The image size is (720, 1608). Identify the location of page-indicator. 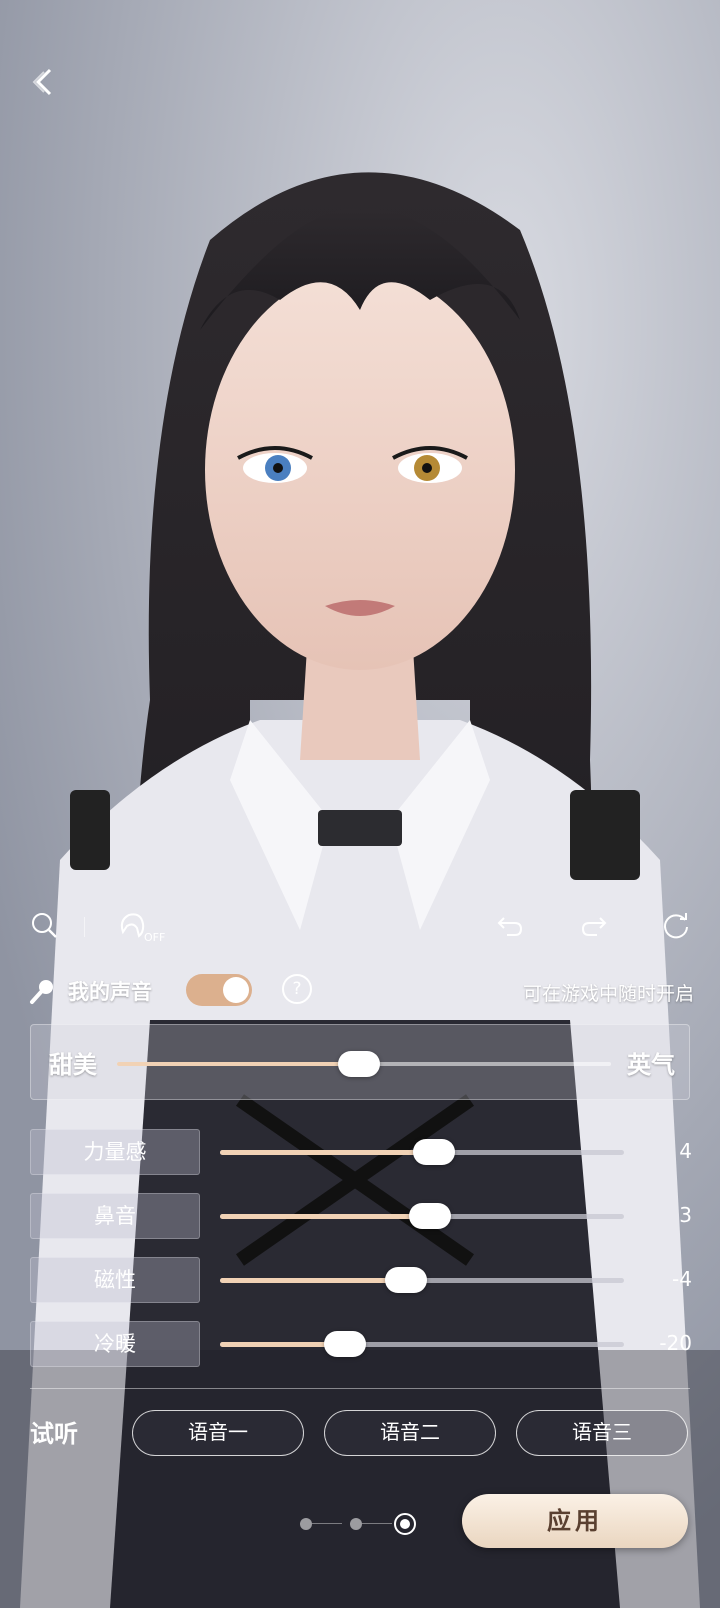
(365, 1523).